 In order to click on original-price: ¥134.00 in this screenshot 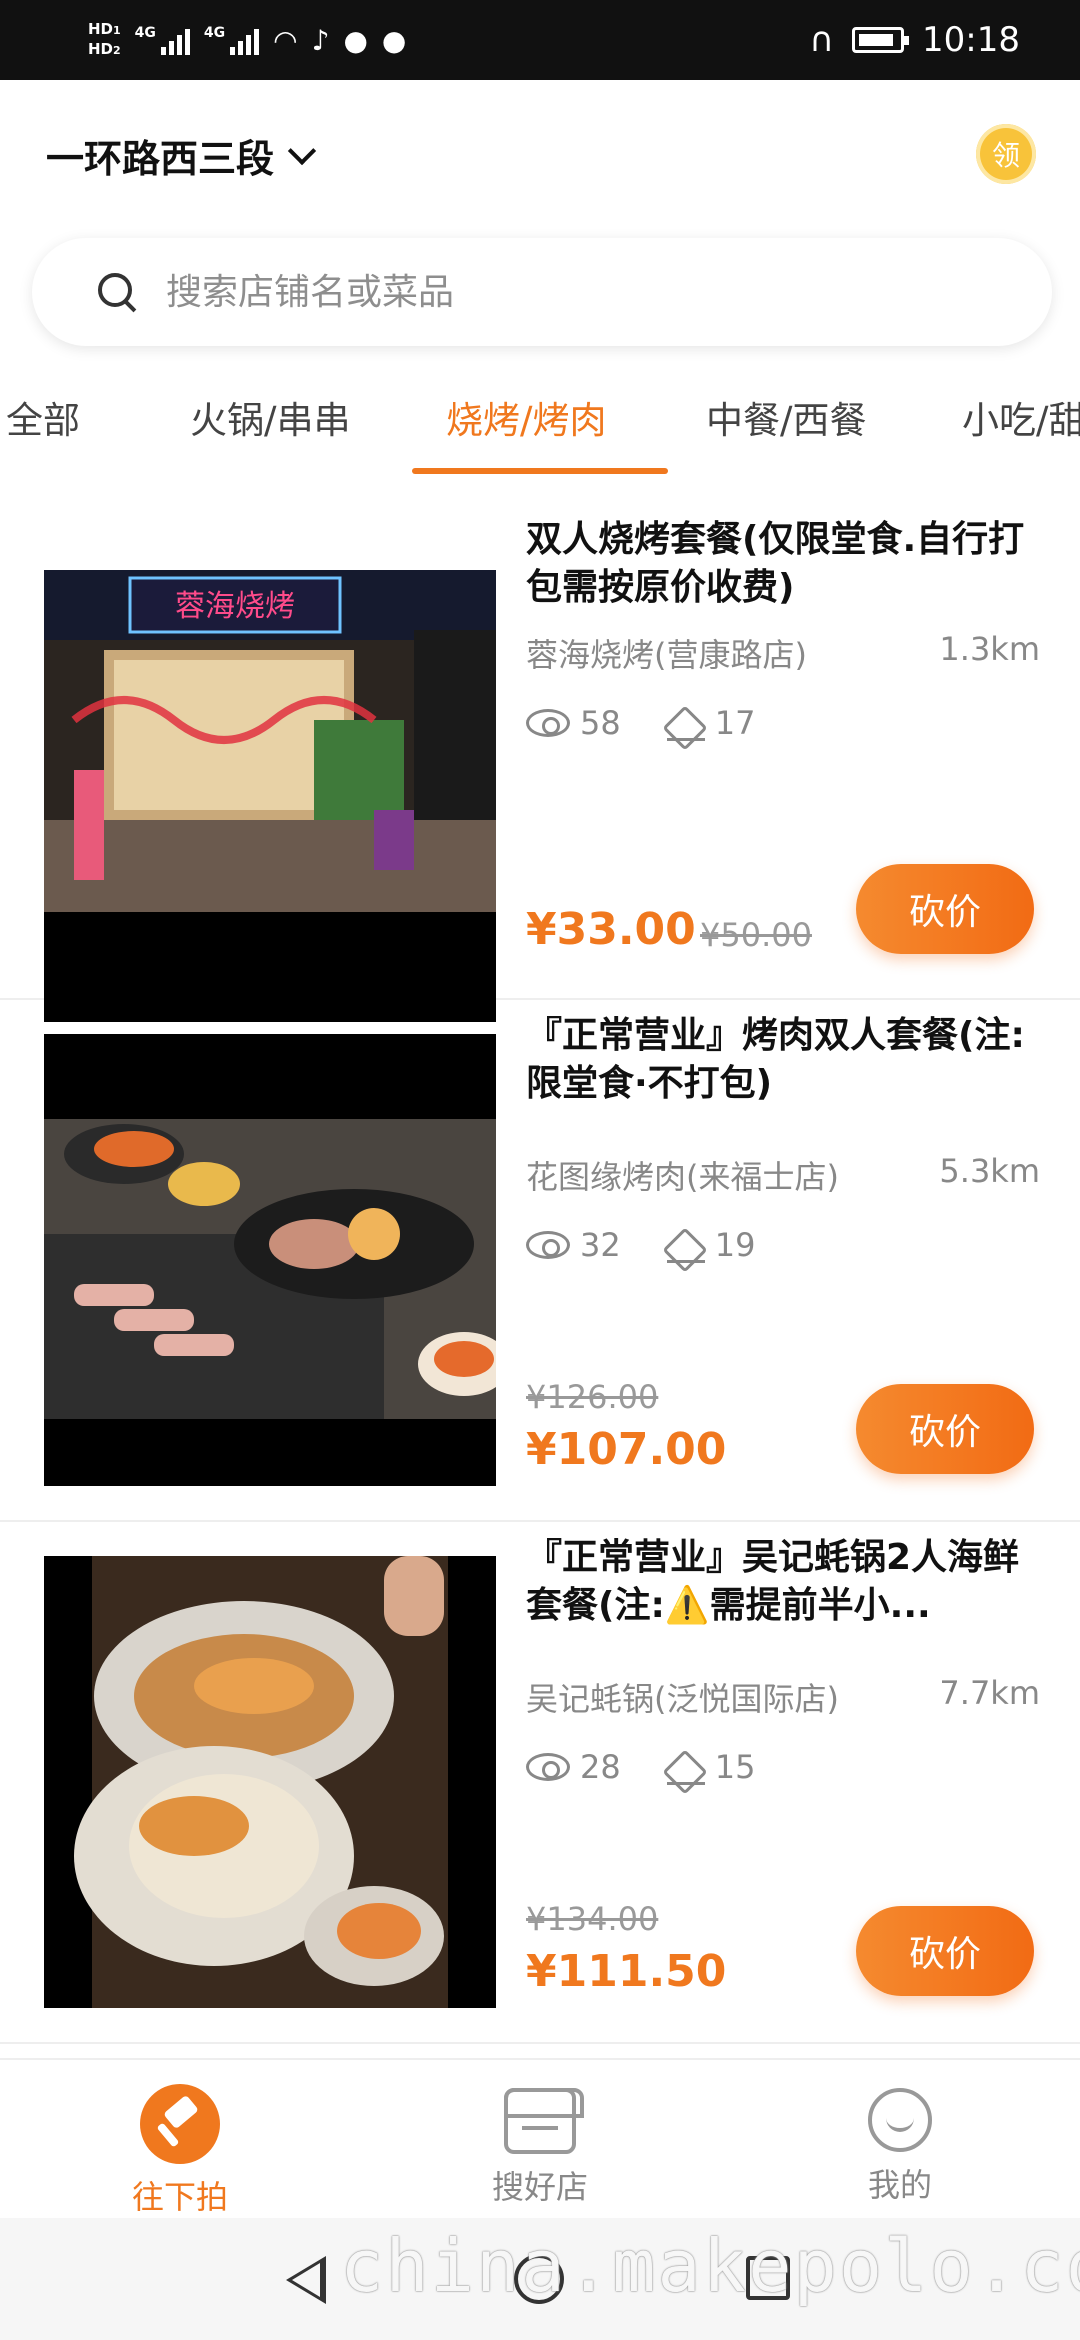, I will do `click(592, 1919)`.